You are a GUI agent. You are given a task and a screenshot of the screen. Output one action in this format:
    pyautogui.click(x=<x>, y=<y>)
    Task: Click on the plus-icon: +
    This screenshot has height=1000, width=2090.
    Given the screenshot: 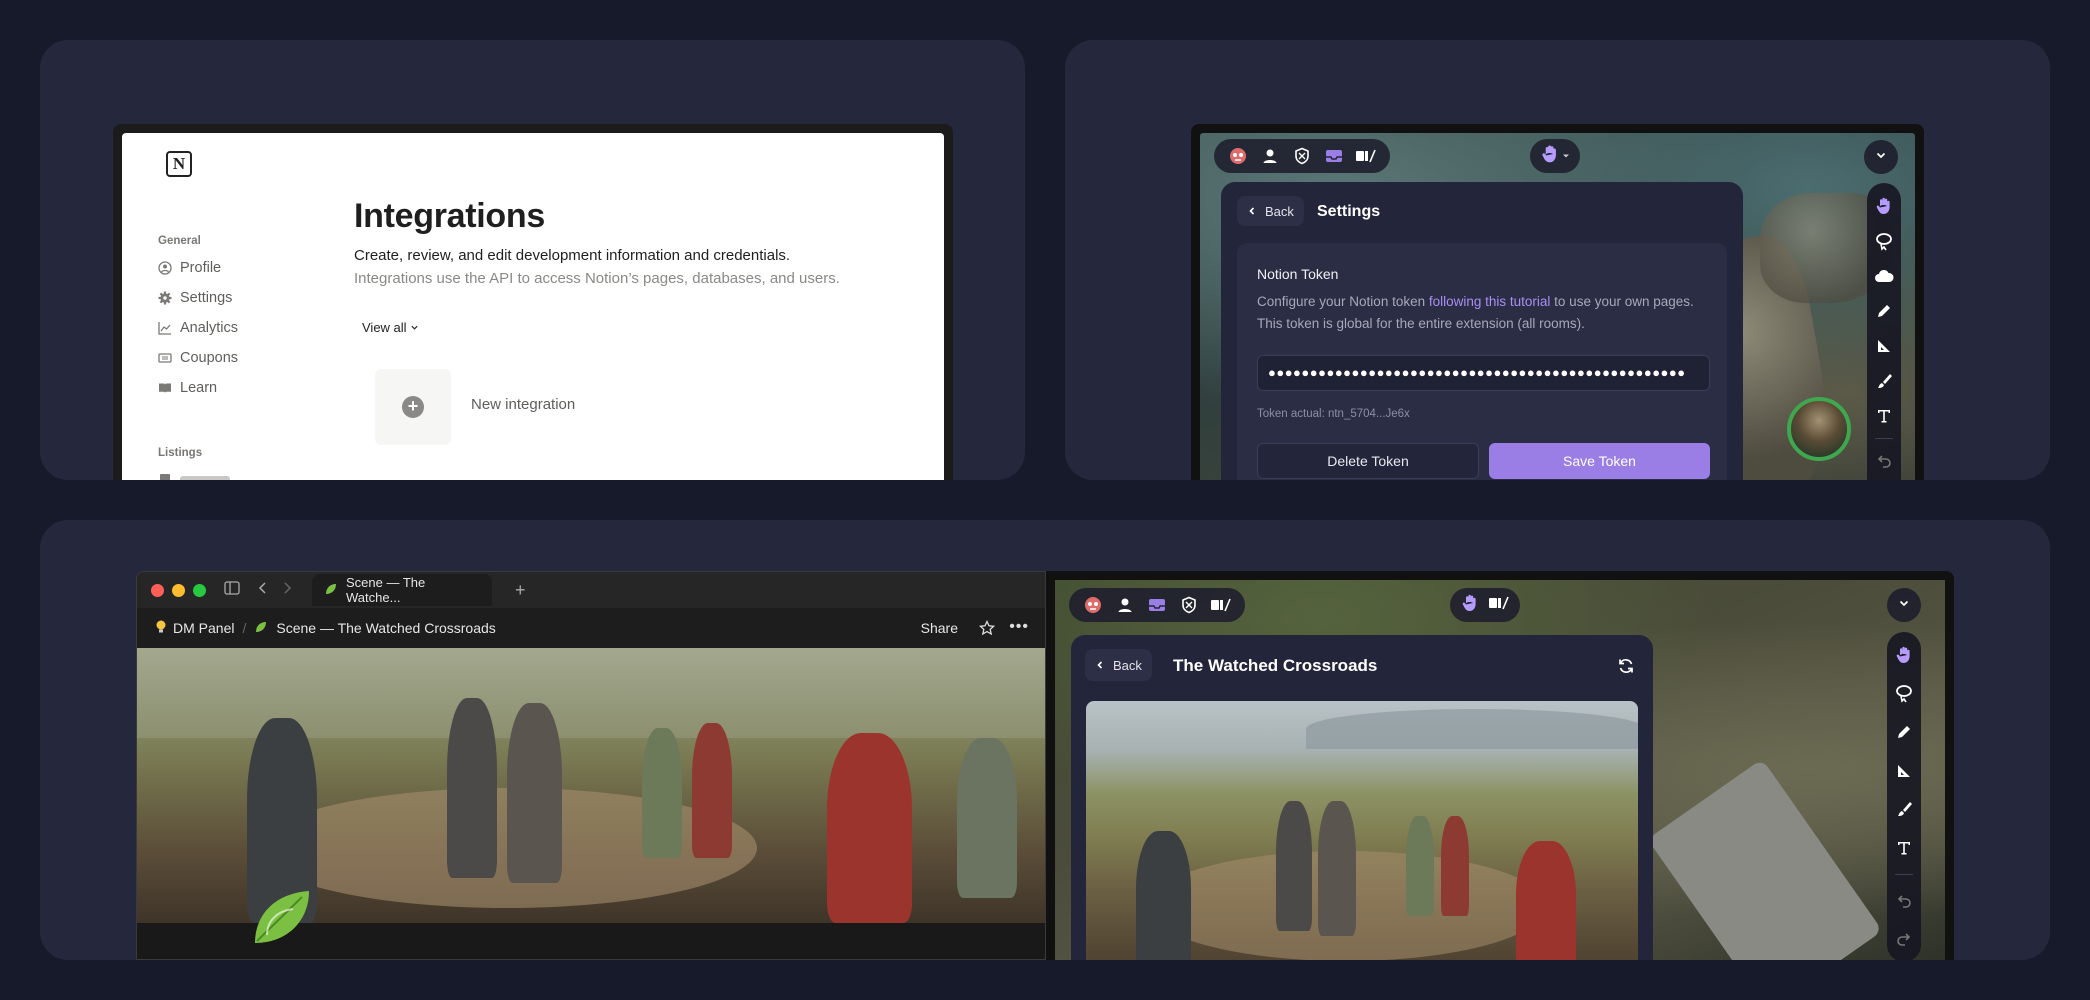 What is the action you would take?
    pyautogui.click(x=413, y=407)
    